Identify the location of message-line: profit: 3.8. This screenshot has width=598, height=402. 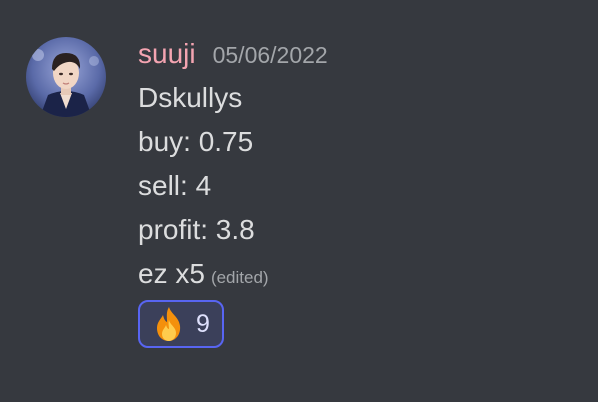
(196, 229).